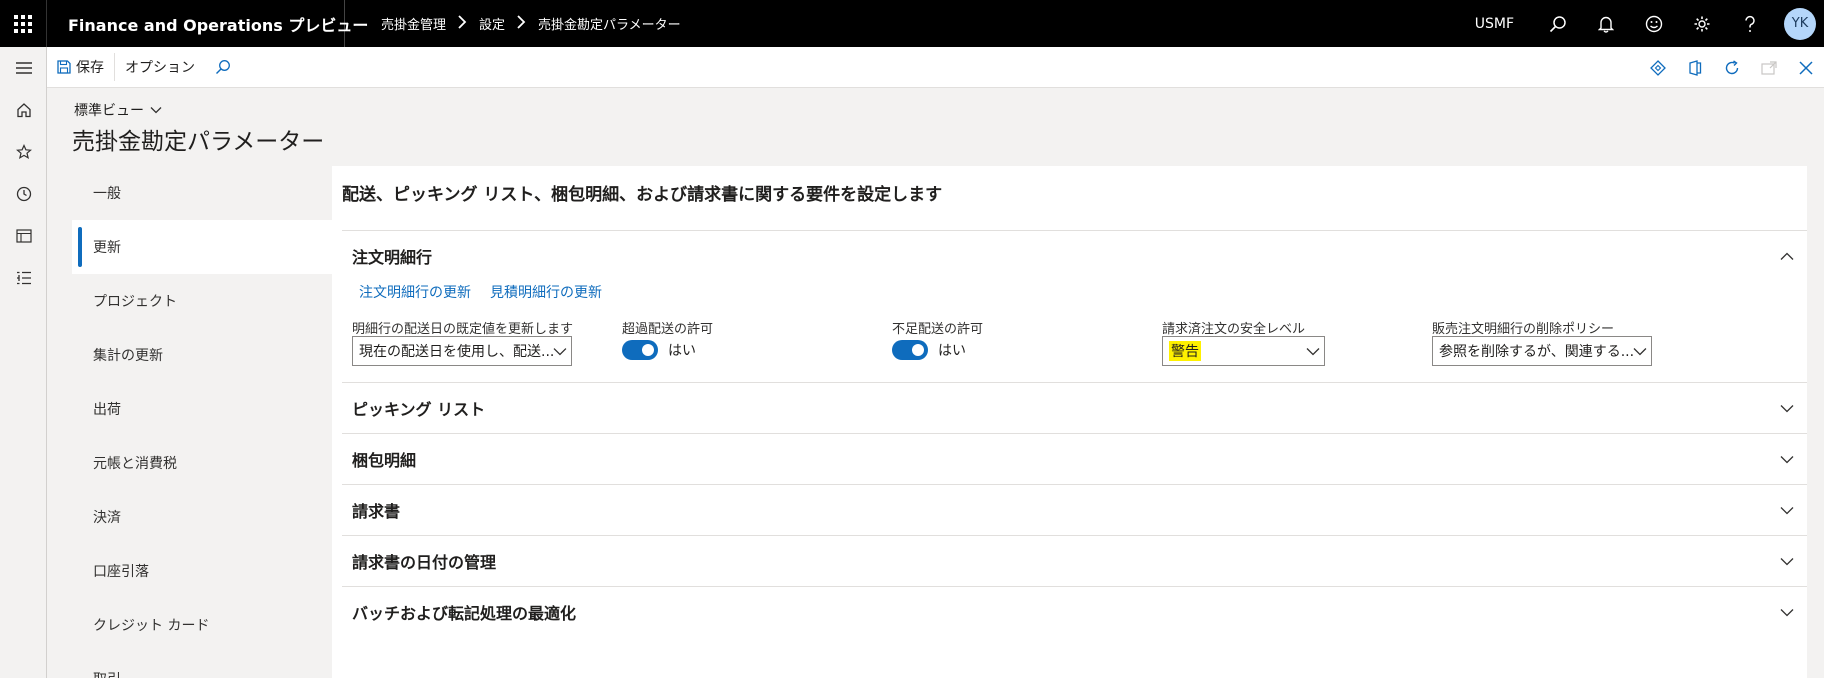  I want to click on options-label: オプション, so click(160, 68).